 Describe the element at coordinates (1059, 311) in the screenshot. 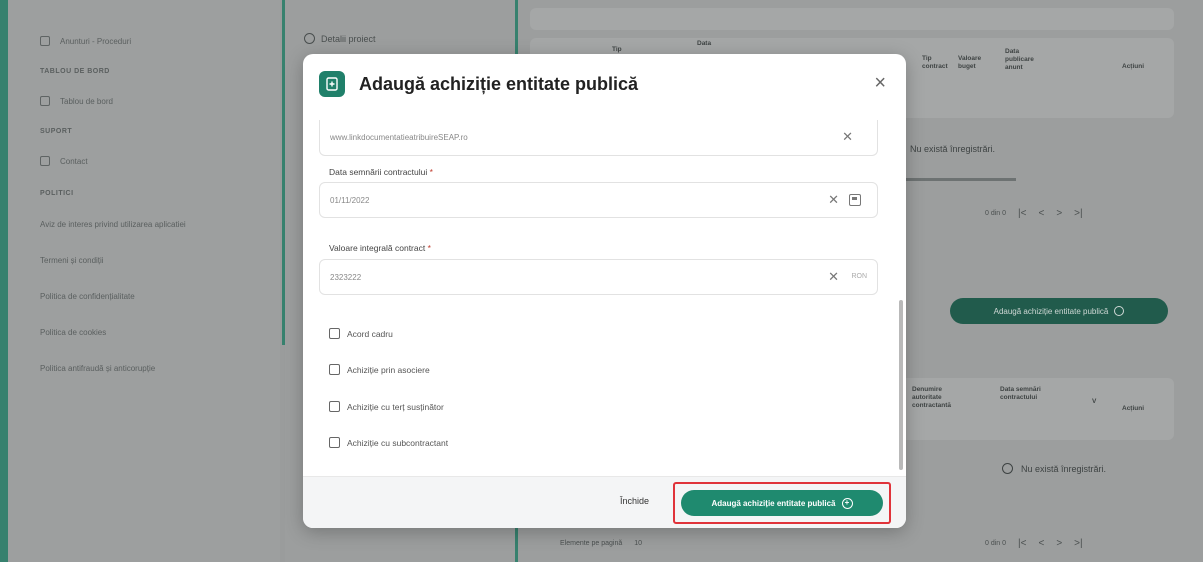

I see `background-add-button: Adaugă achiziție entitate publică` at that location.